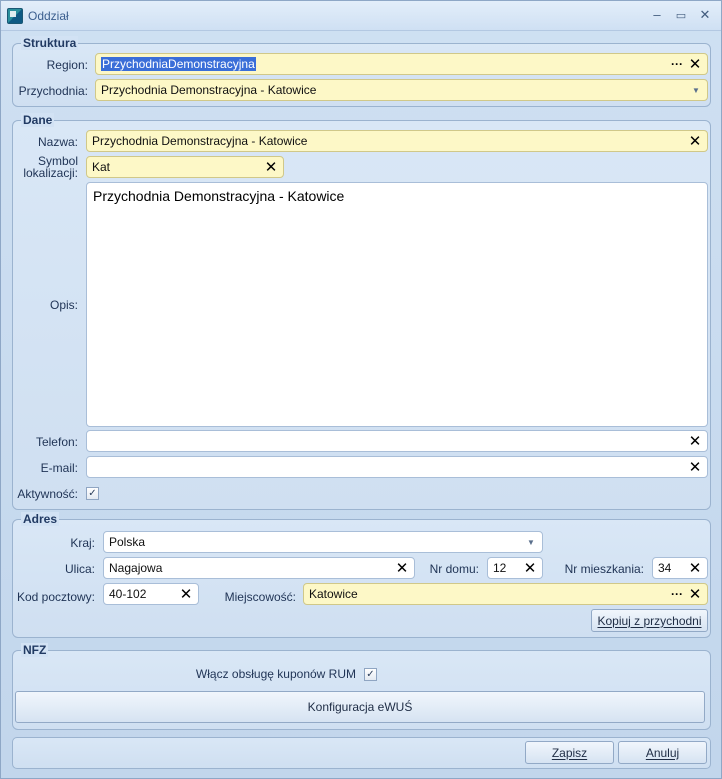 This screenshot has width=722, height=779. Describe the element at coordinates (35, 650) in the screenshot. I see `group-title-nfz: NFZ` at that location.